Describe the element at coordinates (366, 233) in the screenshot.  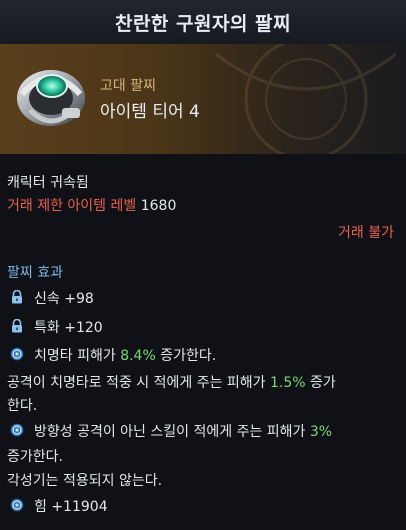
I see `trade-status: 거래 불가` at that location.